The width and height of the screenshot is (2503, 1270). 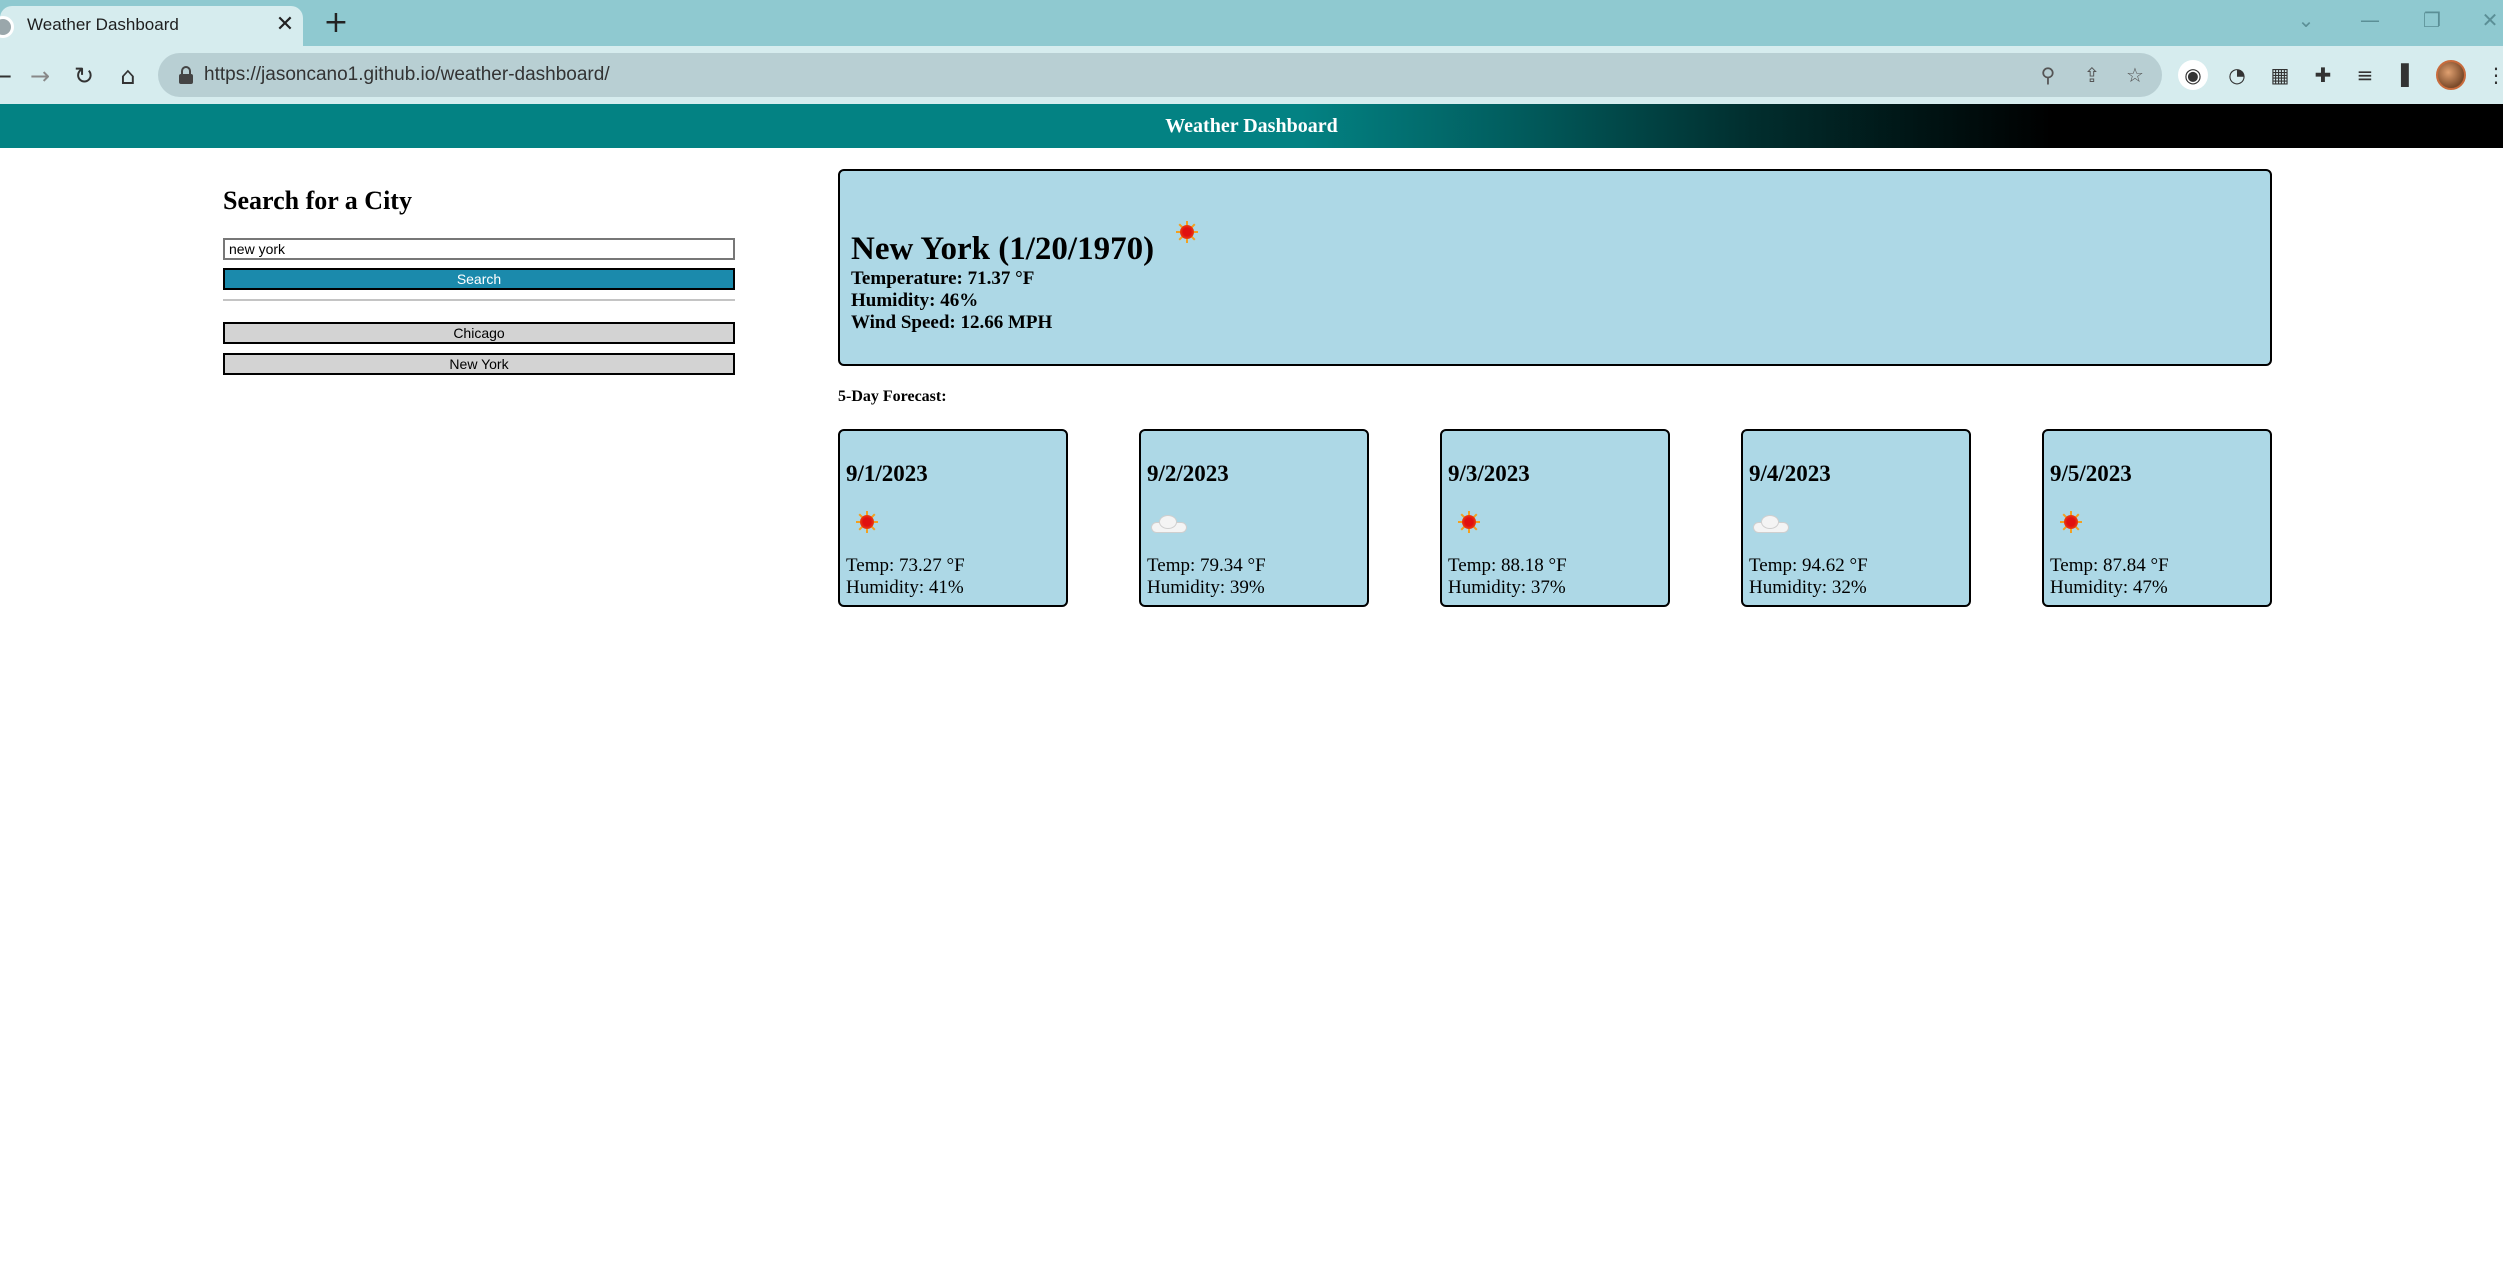 What do you see at coordinates (186, 75) in the screenshot?
I see `lock-icon` at bounding box center [186, 75].